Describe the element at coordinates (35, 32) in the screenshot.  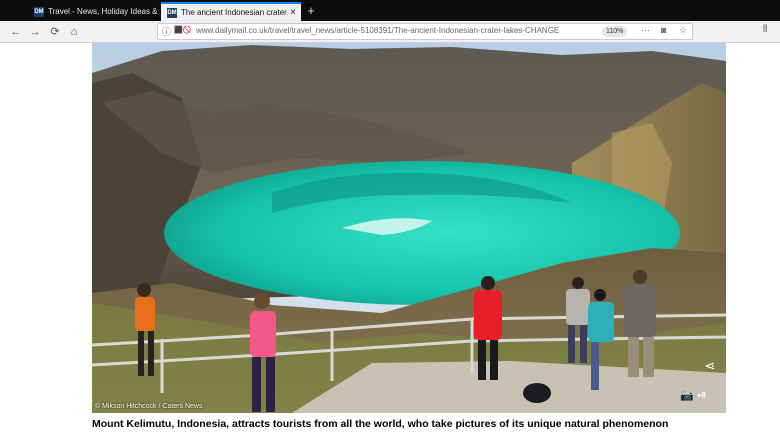
I see `forward-button: →` at that location.